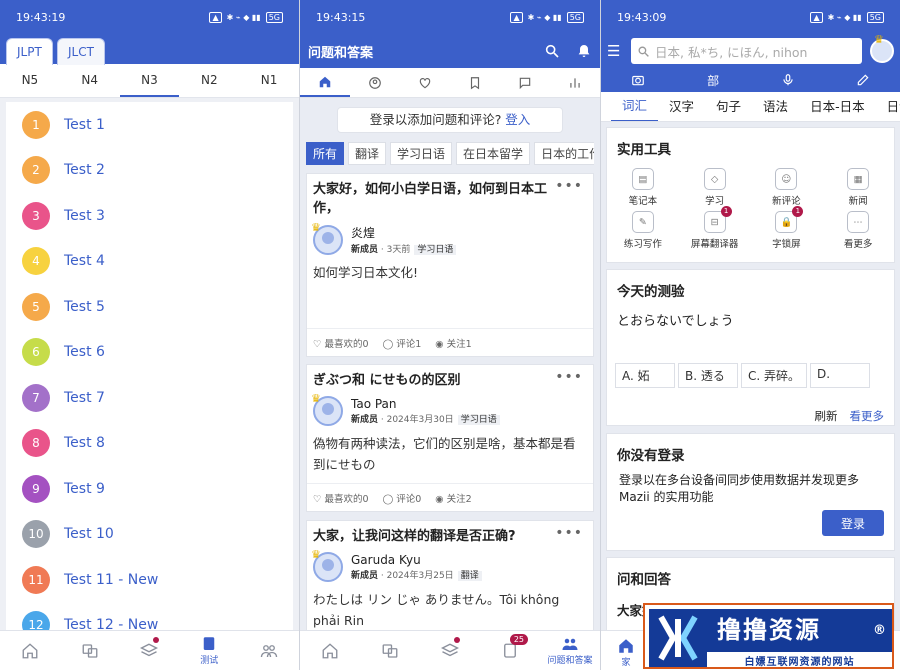  Describe the element at coordinates (149, 535) in the screenshot. I see `test-item: 10 Test 10` at that location.